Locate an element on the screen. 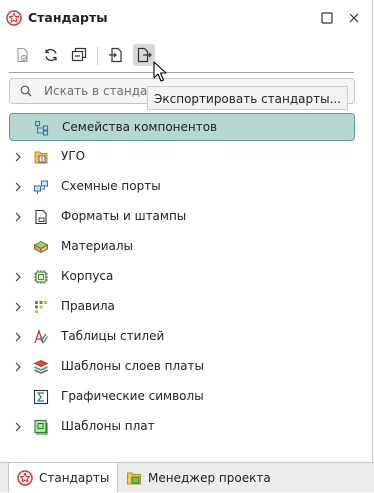 The image size is (374, 493). tree-item-label: Правила is located at coordinates (88, 306).